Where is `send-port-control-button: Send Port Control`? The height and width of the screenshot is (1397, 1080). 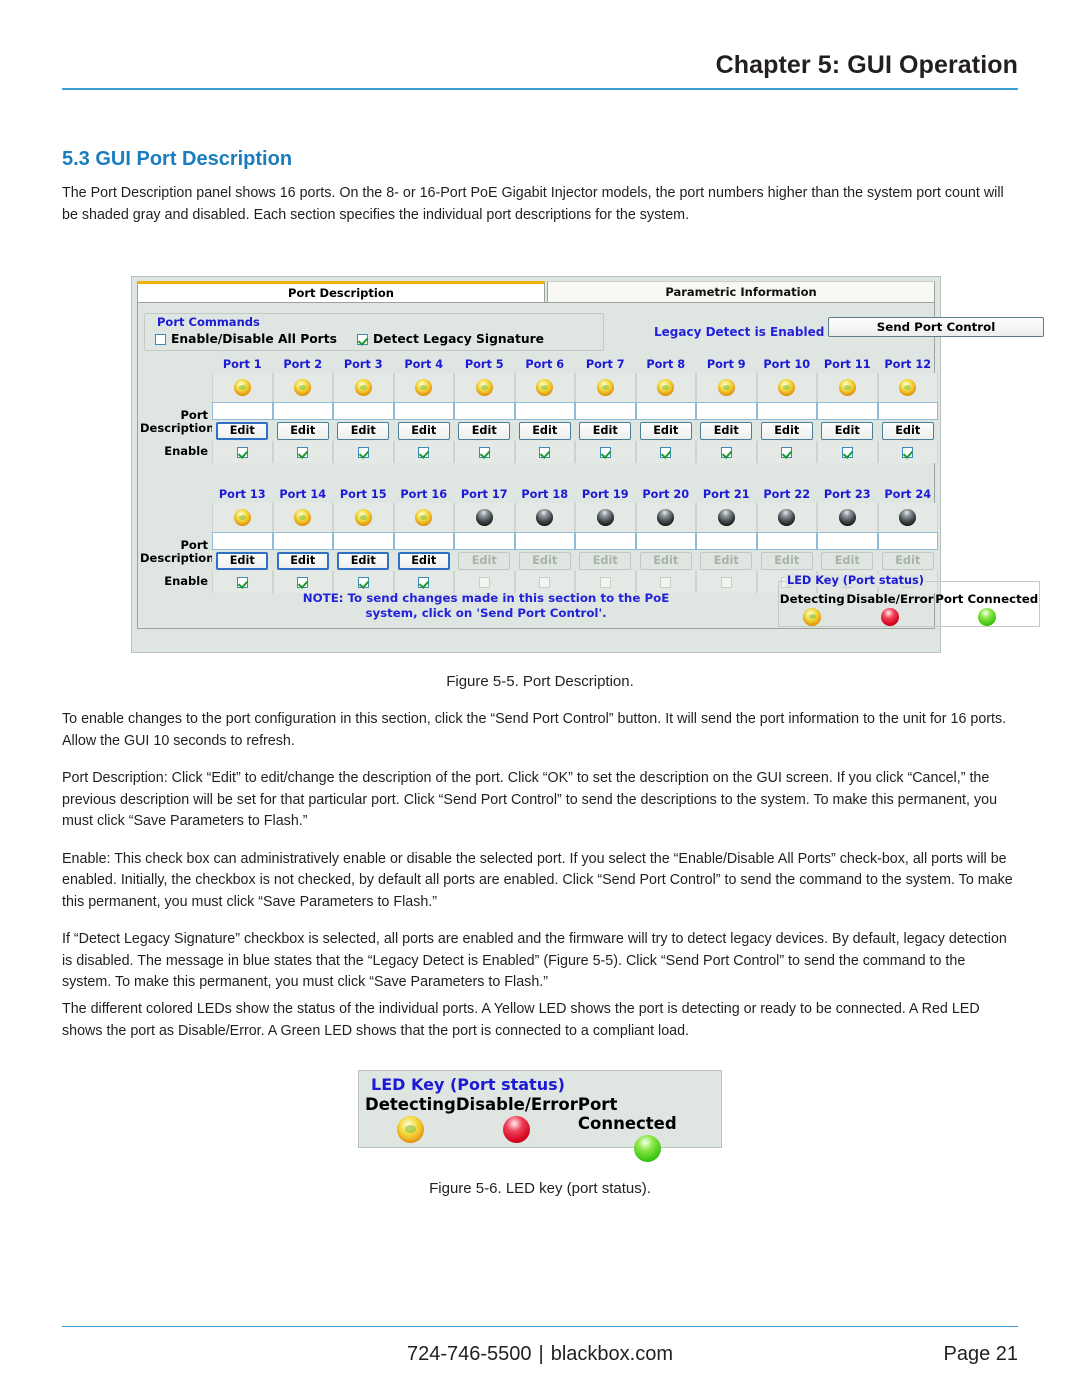
send-port-control-button: Send Port Control is located at coordinates (936, 327).